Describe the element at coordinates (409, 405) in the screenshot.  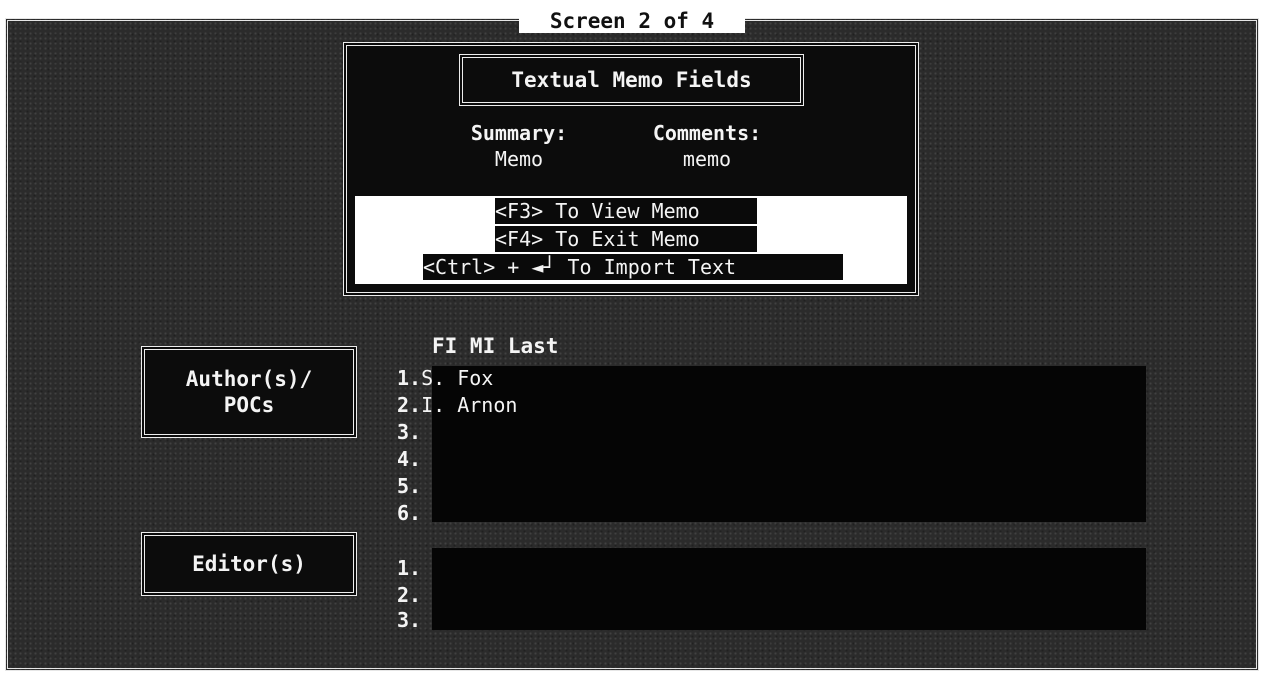
I see `author-row-number: 2.` at that location.